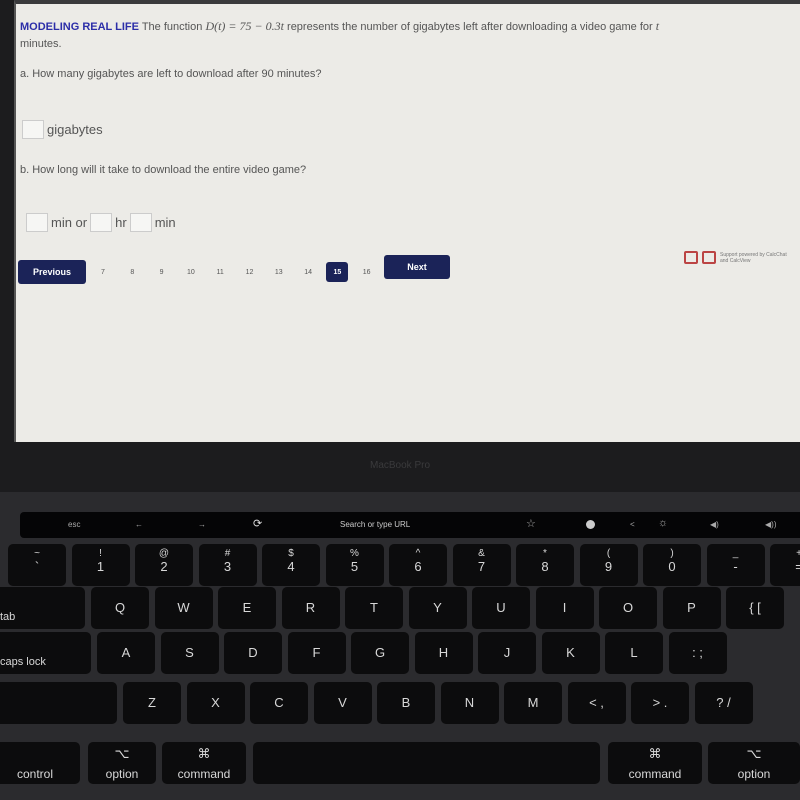  Describe the element at coordinates (770, 524) in the screenshot. I see `volume-up-icon: ◀))` at that location.